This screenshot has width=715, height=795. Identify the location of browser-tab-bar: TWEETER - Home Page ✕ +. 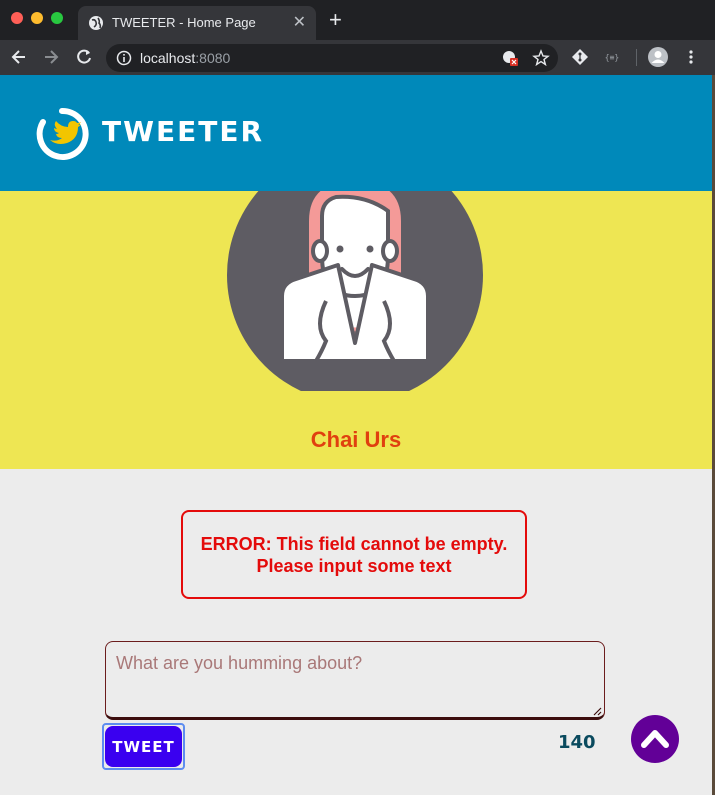
(357, 20).